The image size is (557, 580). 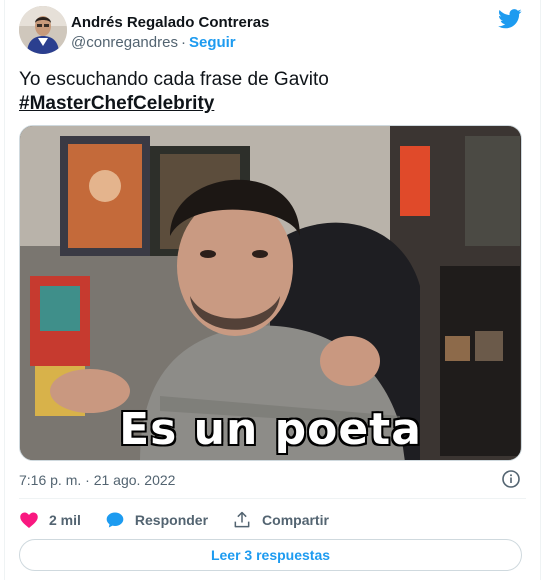 I want to click on author-display-name: Andrés Regalado Contreras, so click(x=170, y=22).